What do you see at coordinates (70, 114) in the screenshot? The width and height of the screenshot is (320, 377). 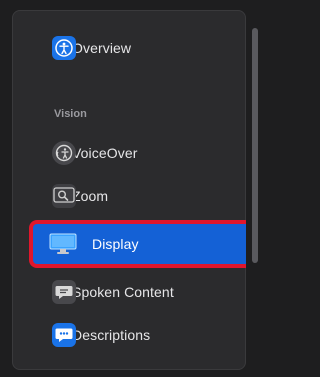 I see `section-header-vision: Vision` at bounding box center [70, 114].